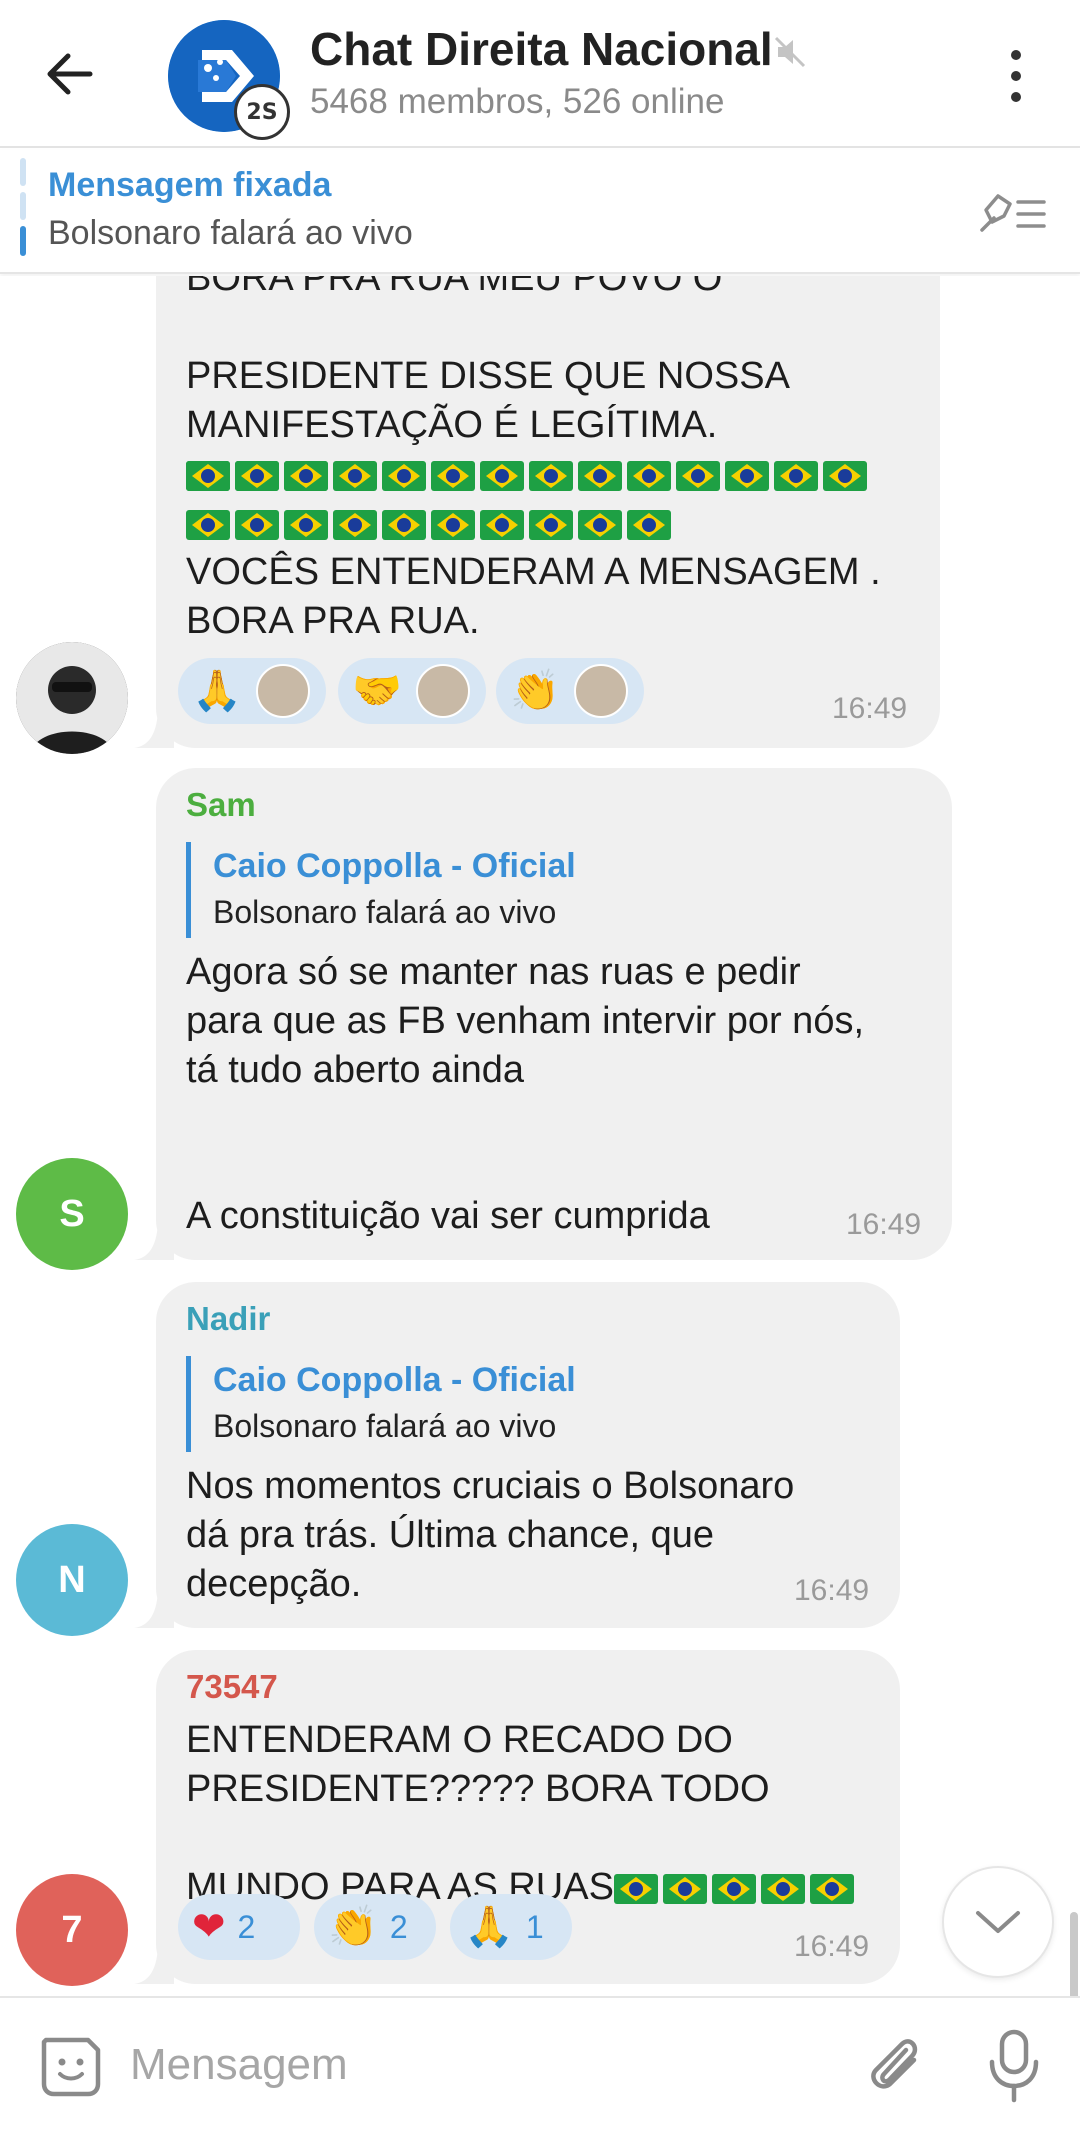 The height and width of the screenshot is (2131, 1080). What do you see at coordinates (454, 287) in the screenshot?
I see `message-text: BORA PRA RUA MEU POVO O` at bounding box center [454, 287].